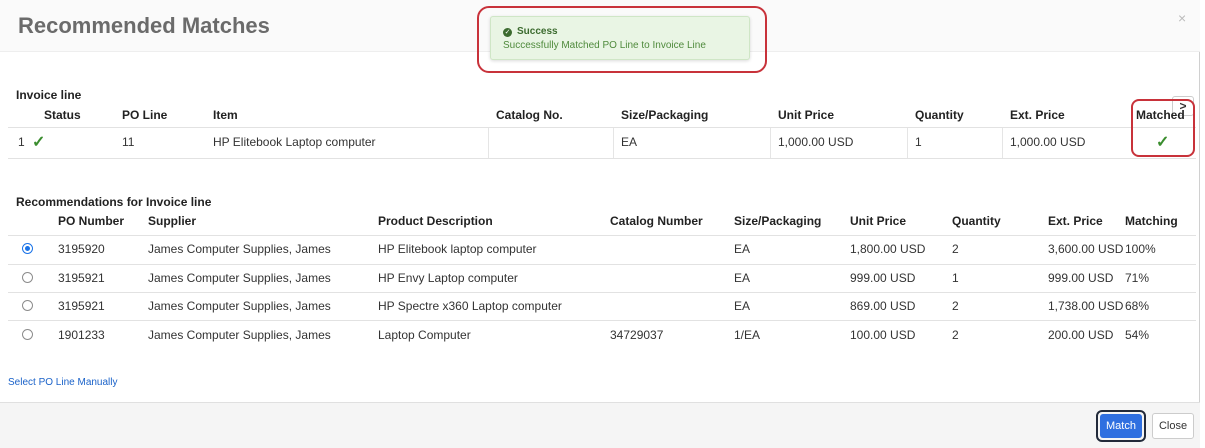  Describe the element at coordinates (1140, 249) in the screenshot. I see `matching-value: 100%` at that location.